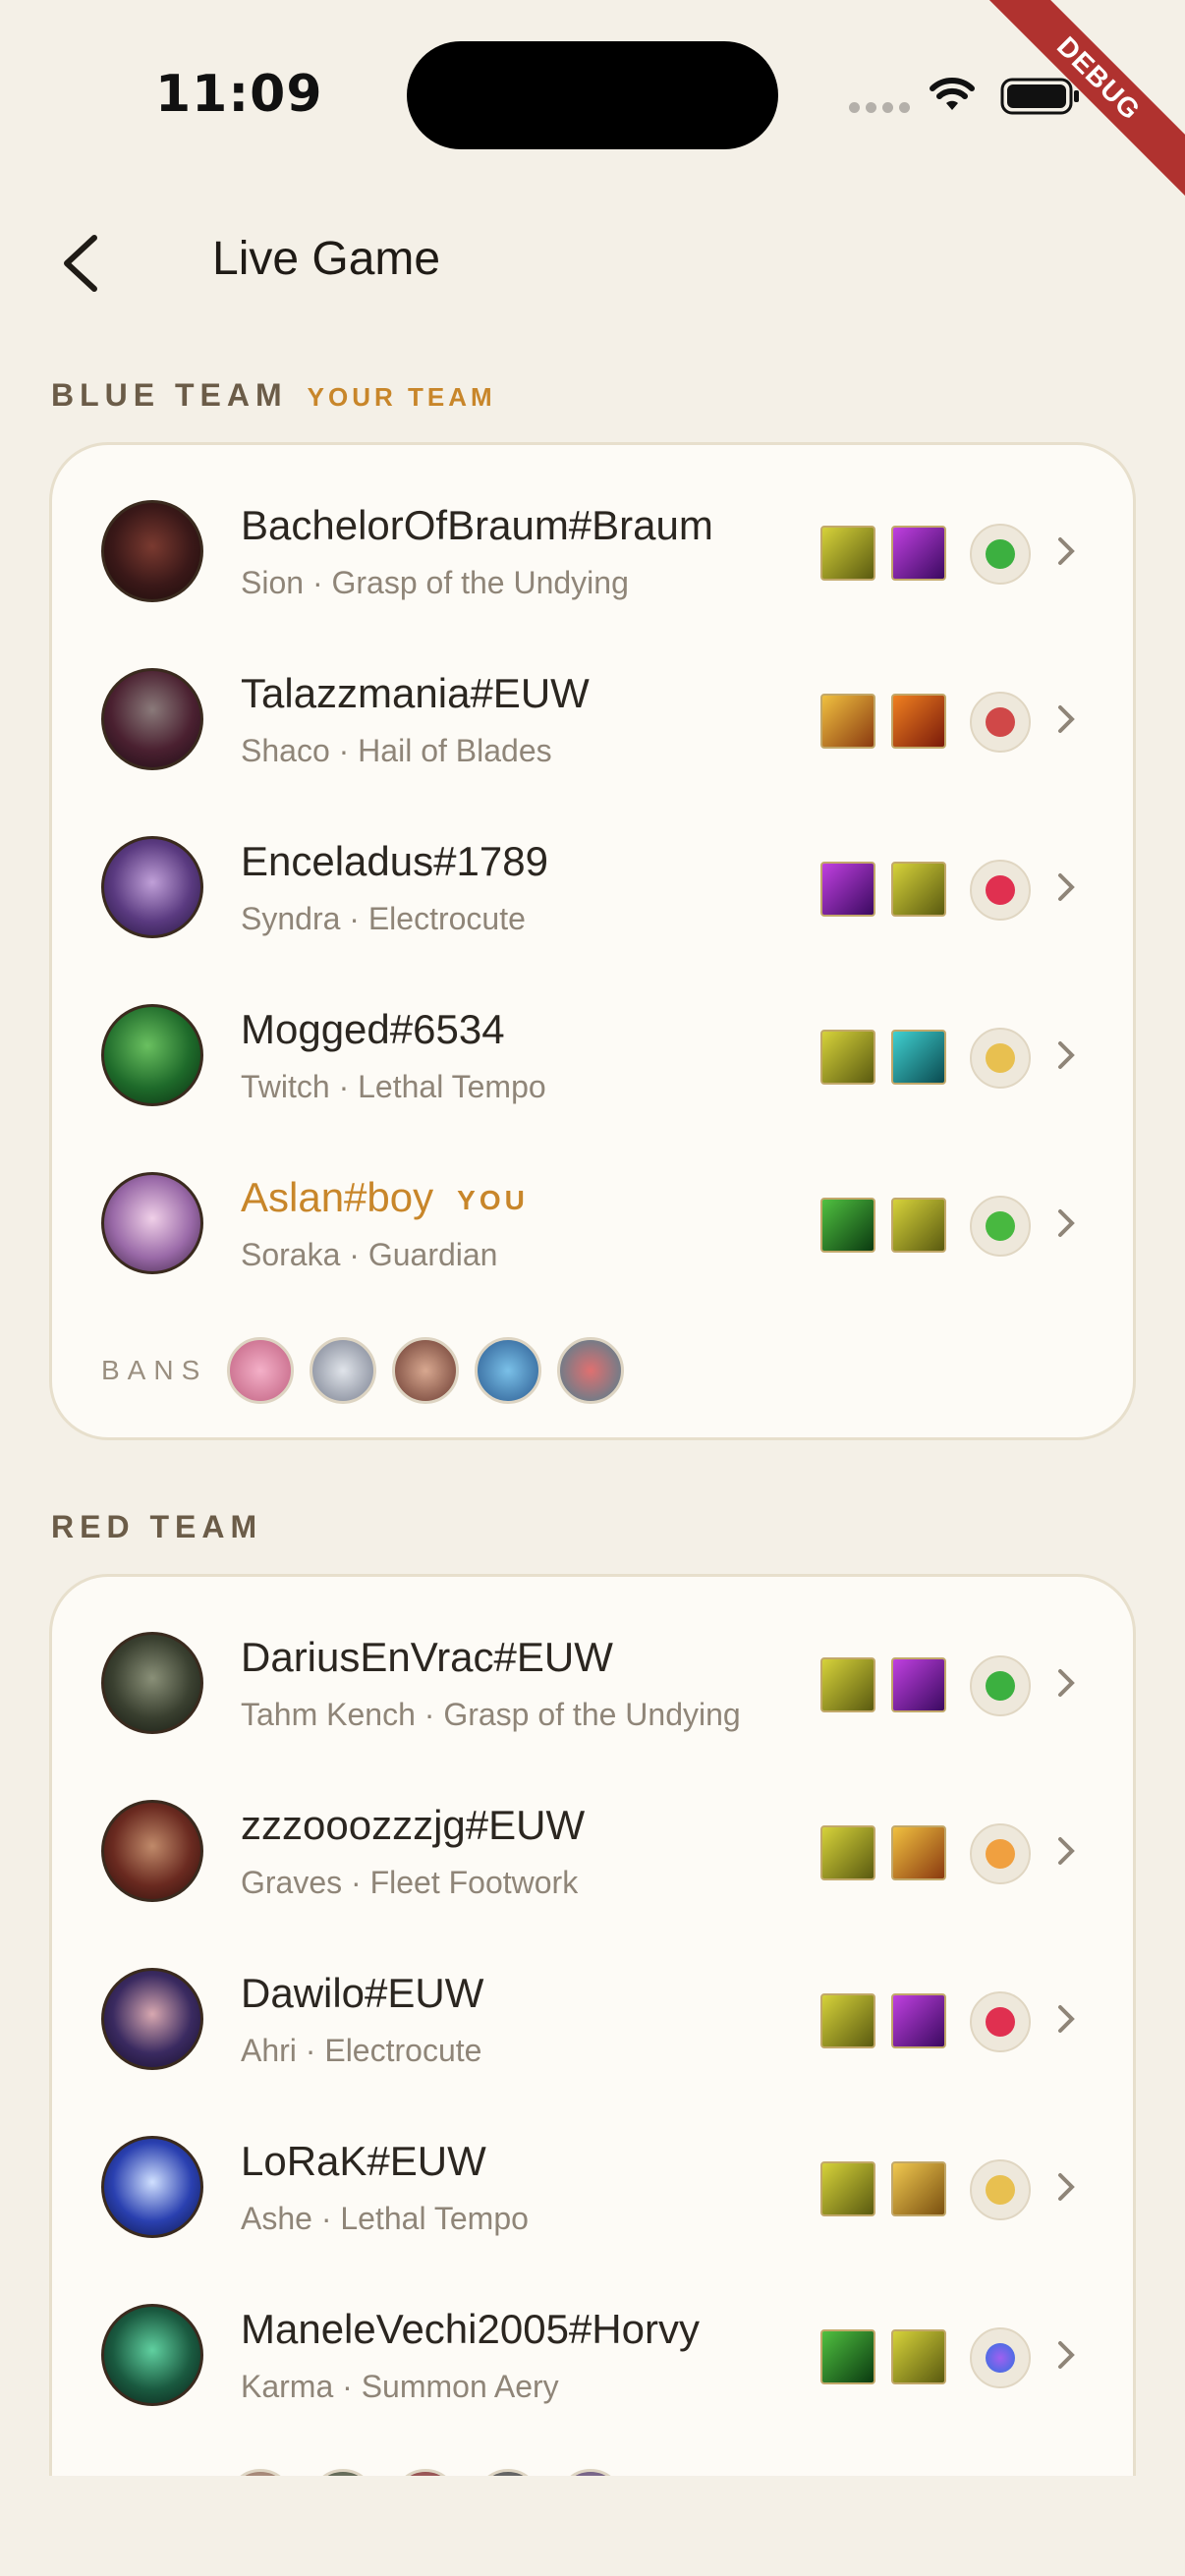 This screenshot has height=2576, width=1185. What do you see at coordinates (362, 2050) in the screenshot?
I see `player-champion-rune: Ahri · Electrocute` at bounding box center [362, 2050].